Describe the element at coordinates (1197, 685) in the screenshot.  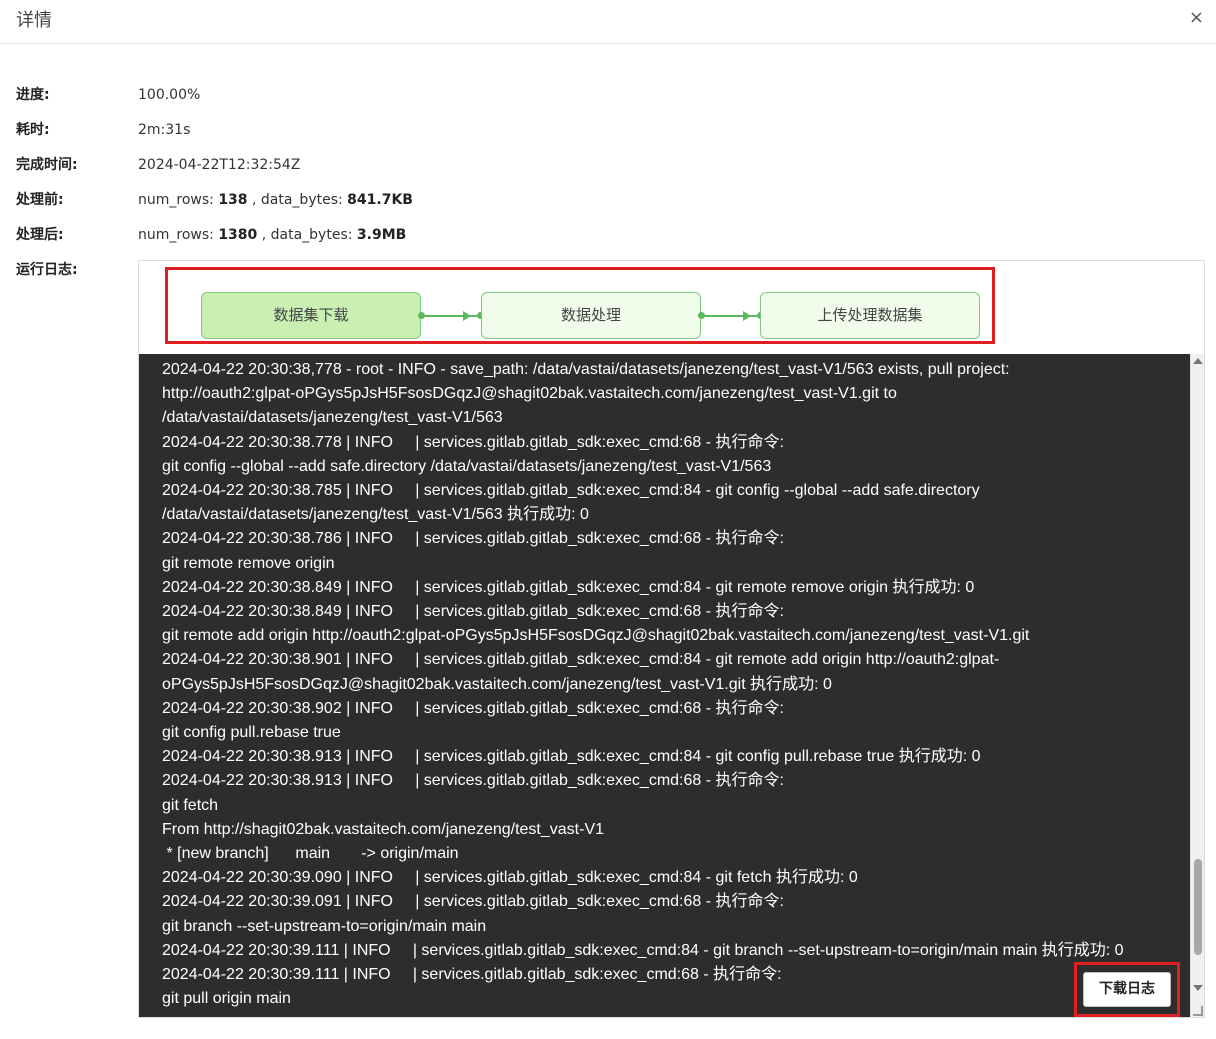
I see `log-scrollbar` at that location.